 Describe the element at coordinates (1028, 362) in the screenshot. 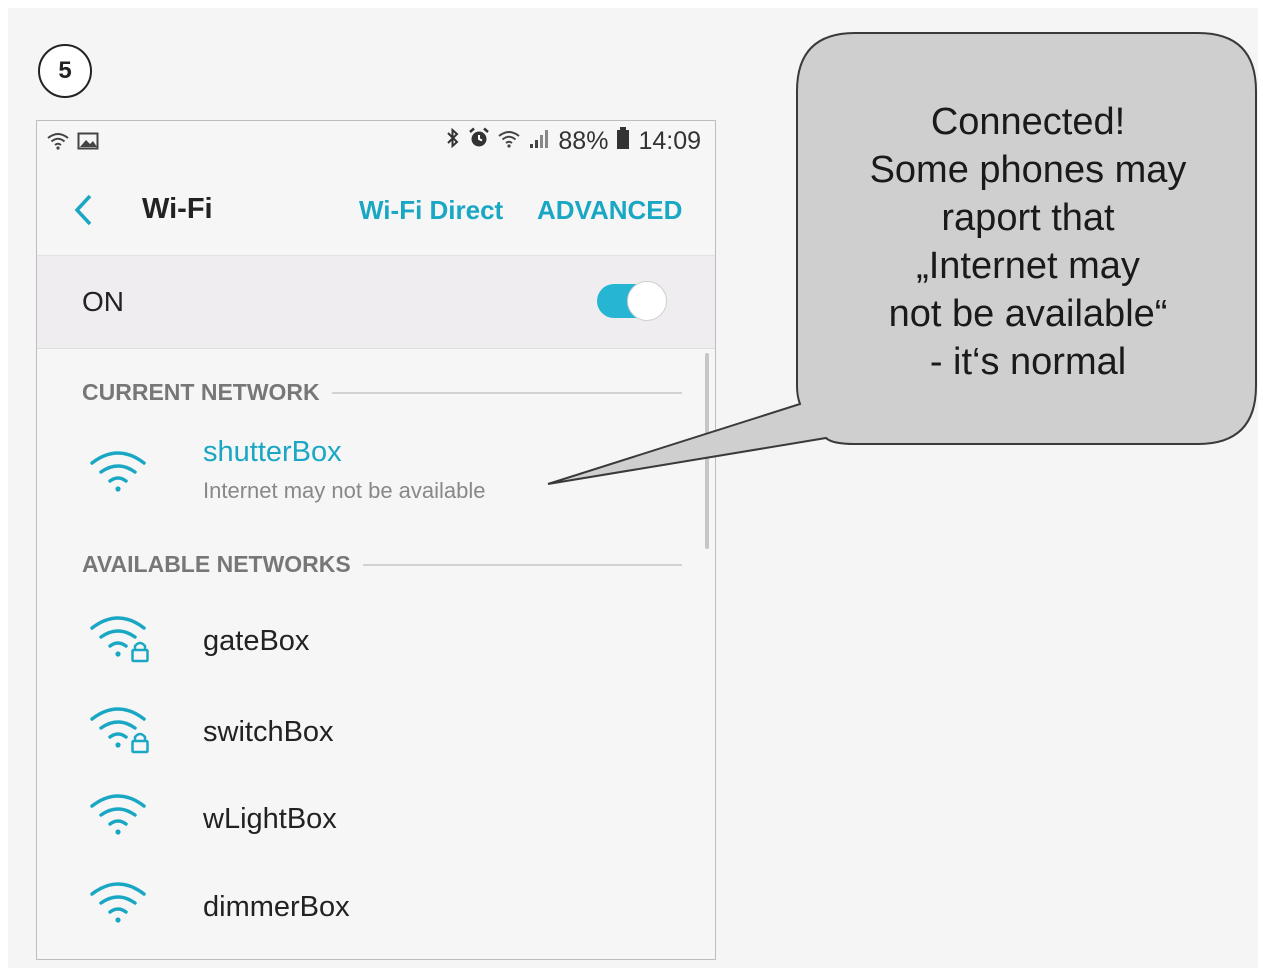

I see `callout-line: - it‘s normal` at that location.